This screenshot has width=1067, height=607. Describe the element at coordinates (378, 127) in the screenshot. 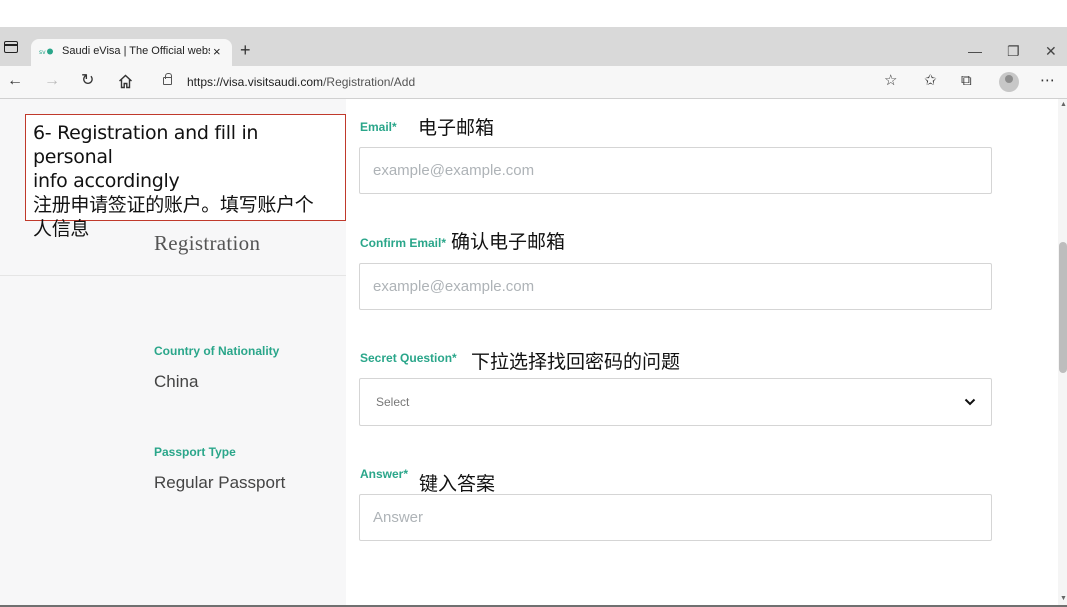

I see `email-label: Email*` at that location.